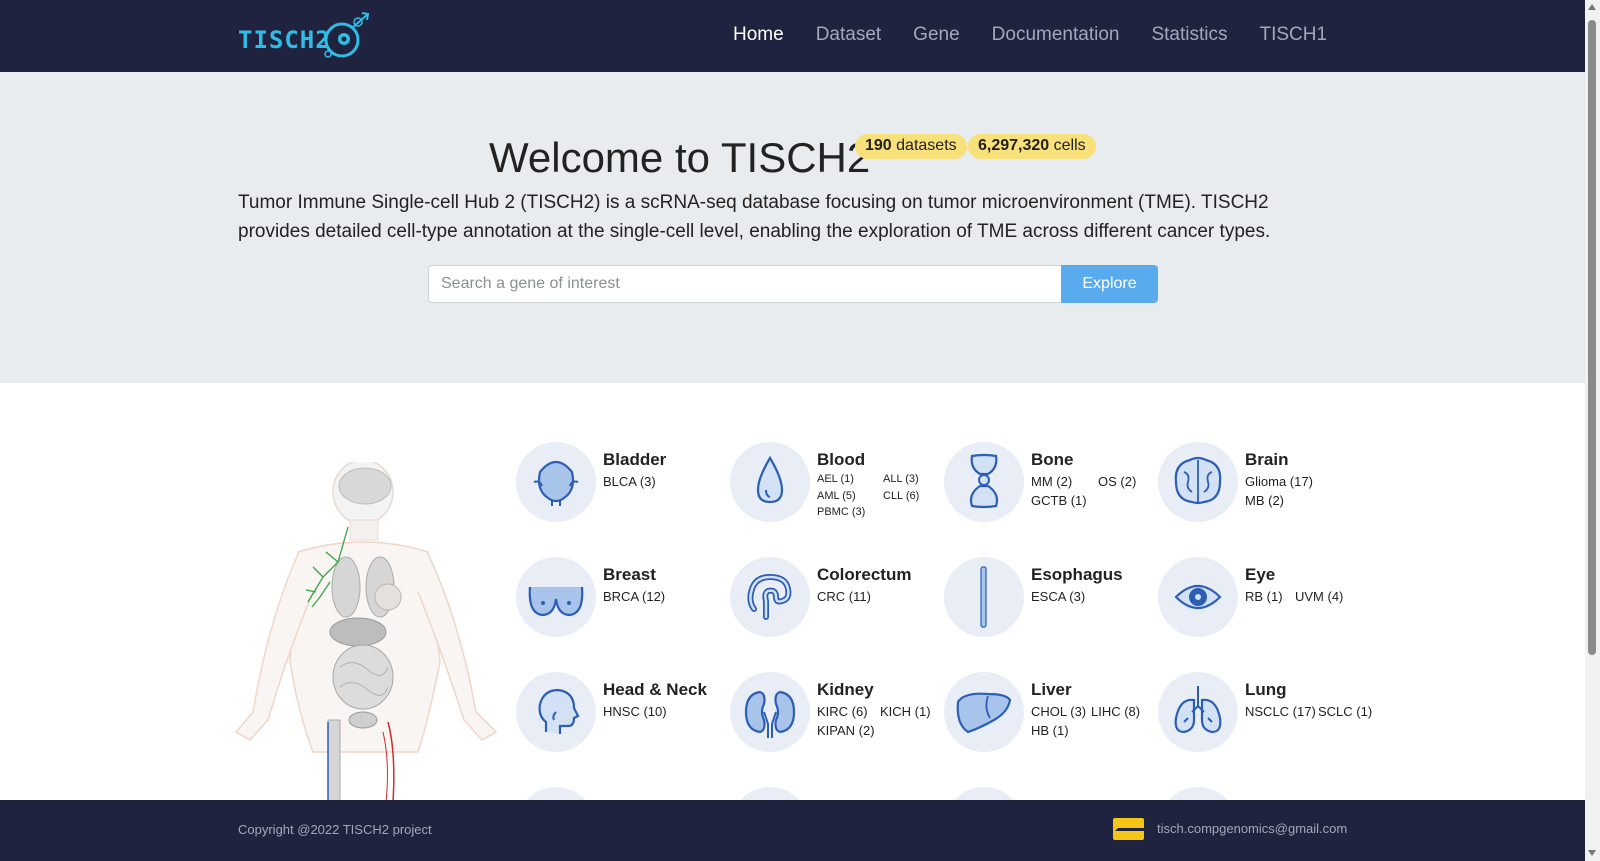 The image size is (1600, 861). What do you see at coordinates (556, 482) in the screenshot?
I see `bladder-icon` at bounding box center [556, 482].